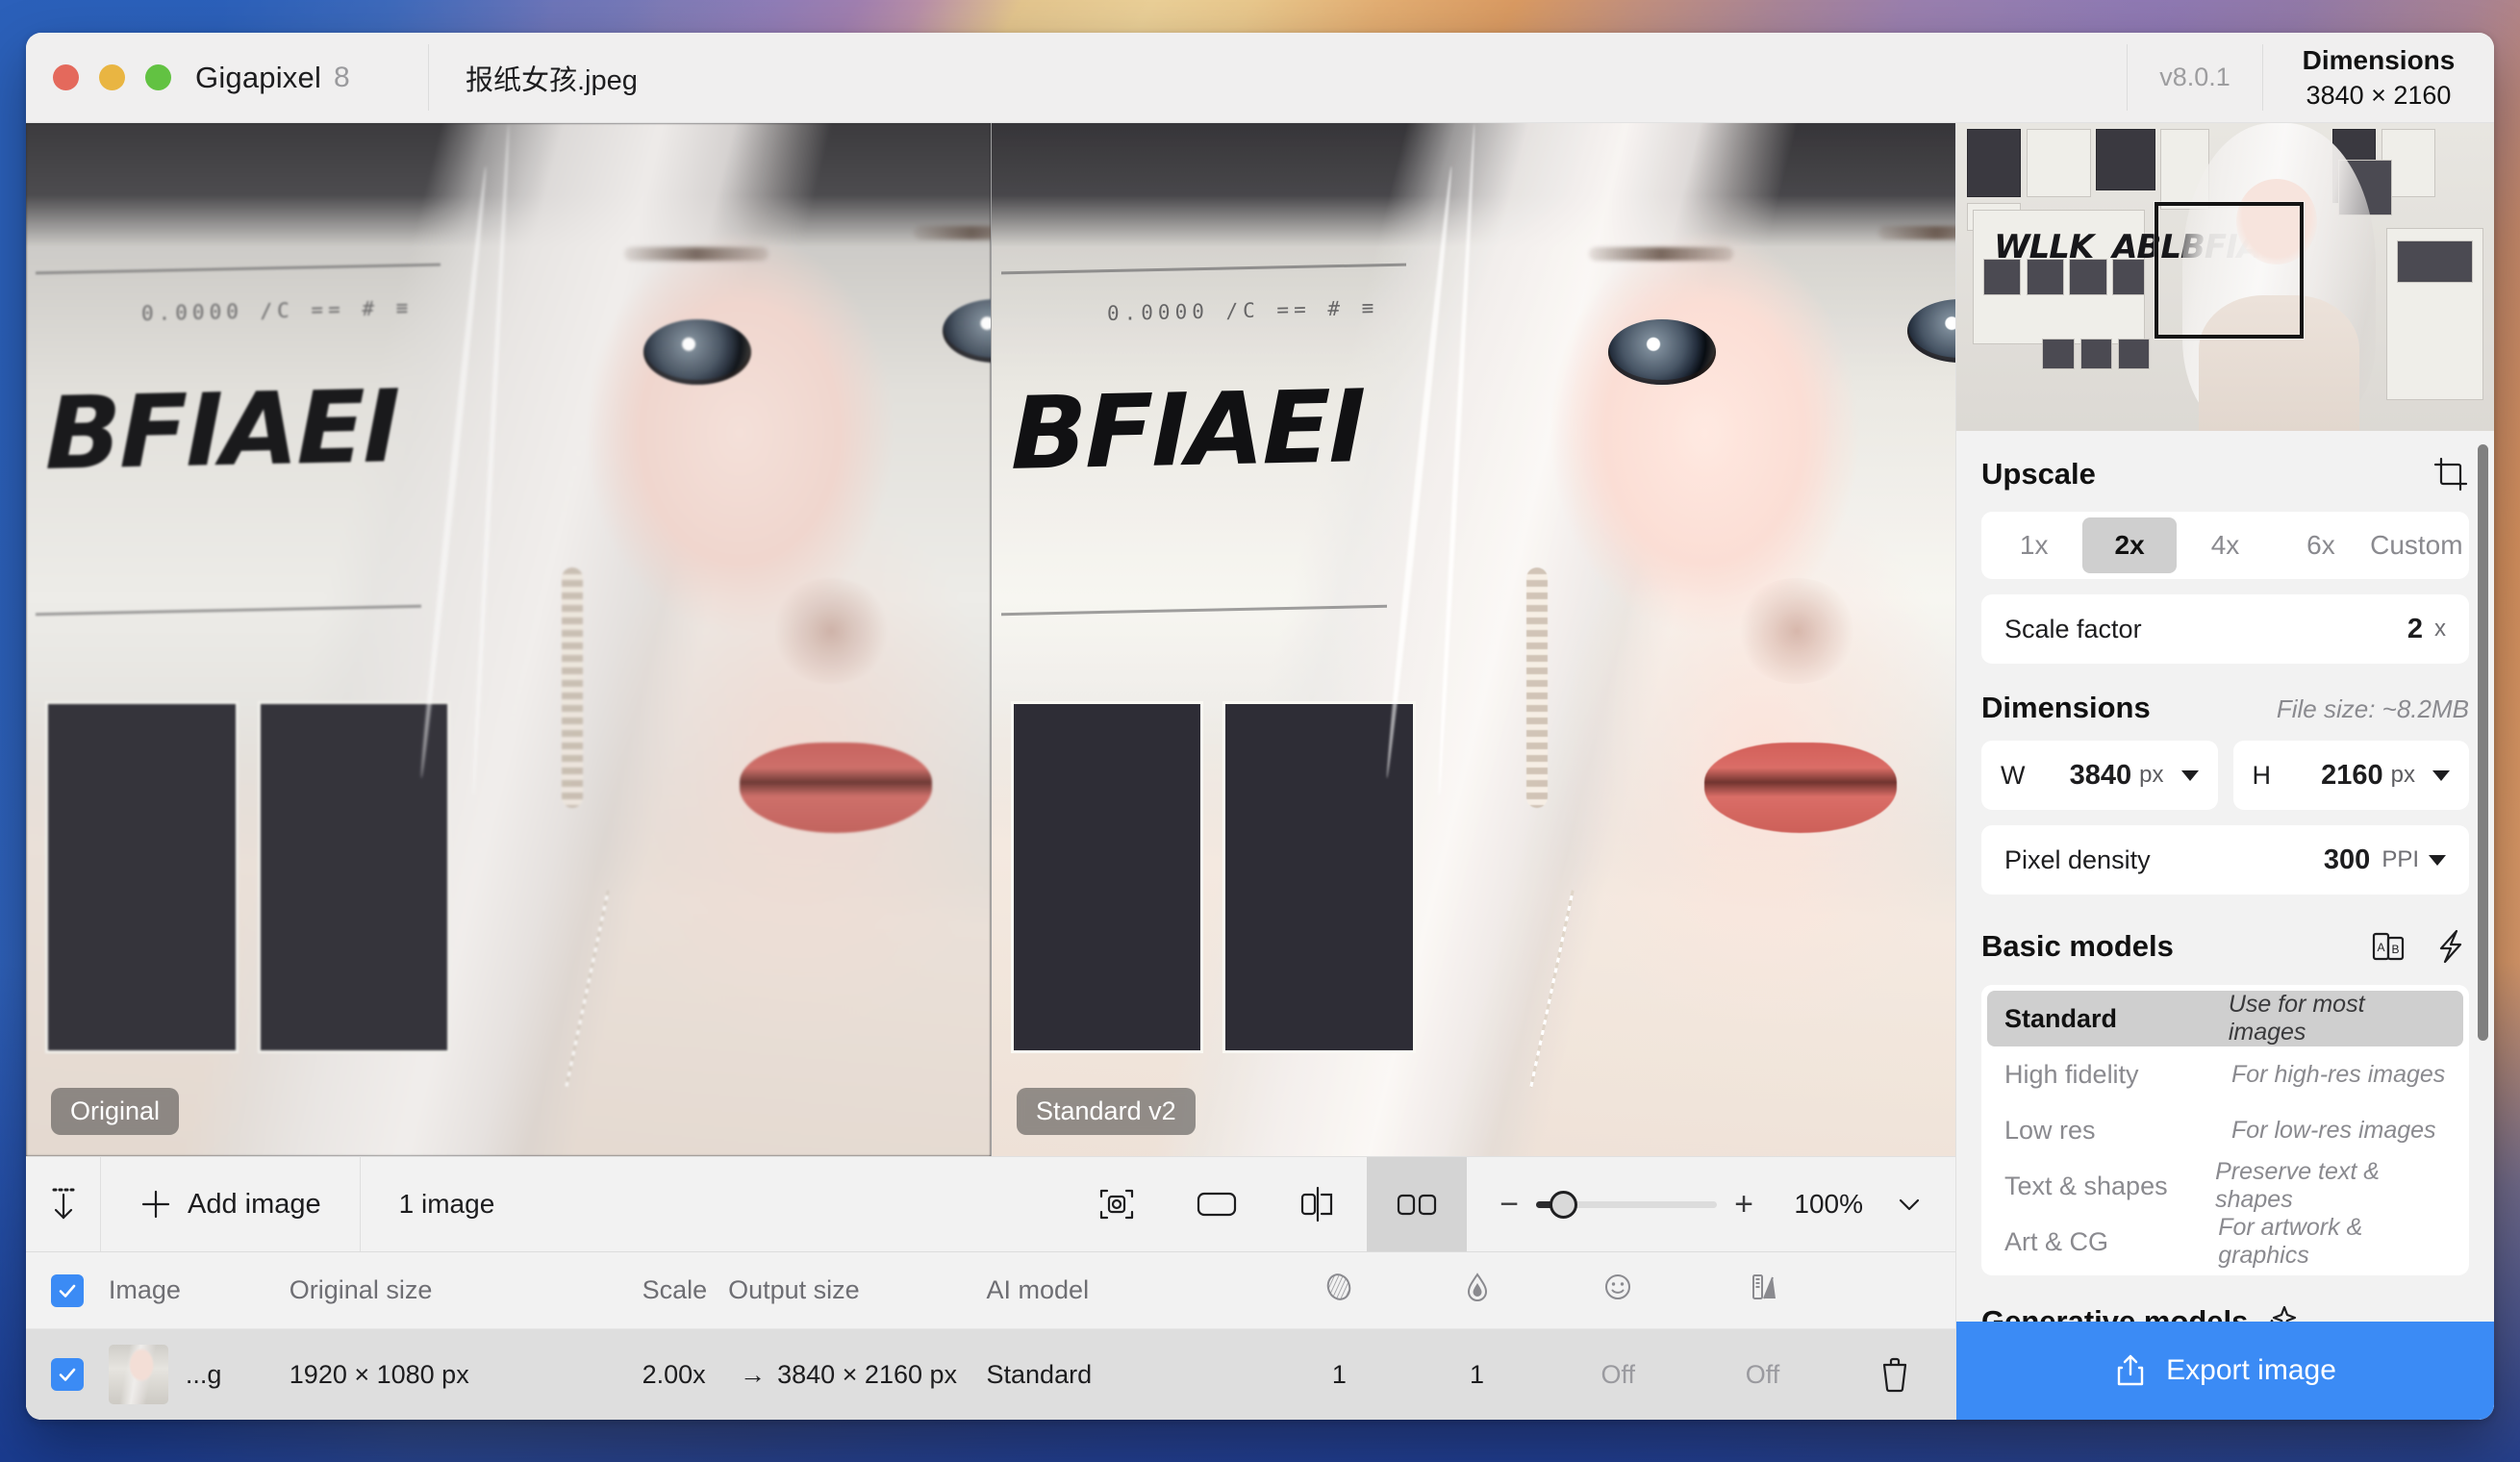  I want to click on zoom-slider, so click(1627, 1205).